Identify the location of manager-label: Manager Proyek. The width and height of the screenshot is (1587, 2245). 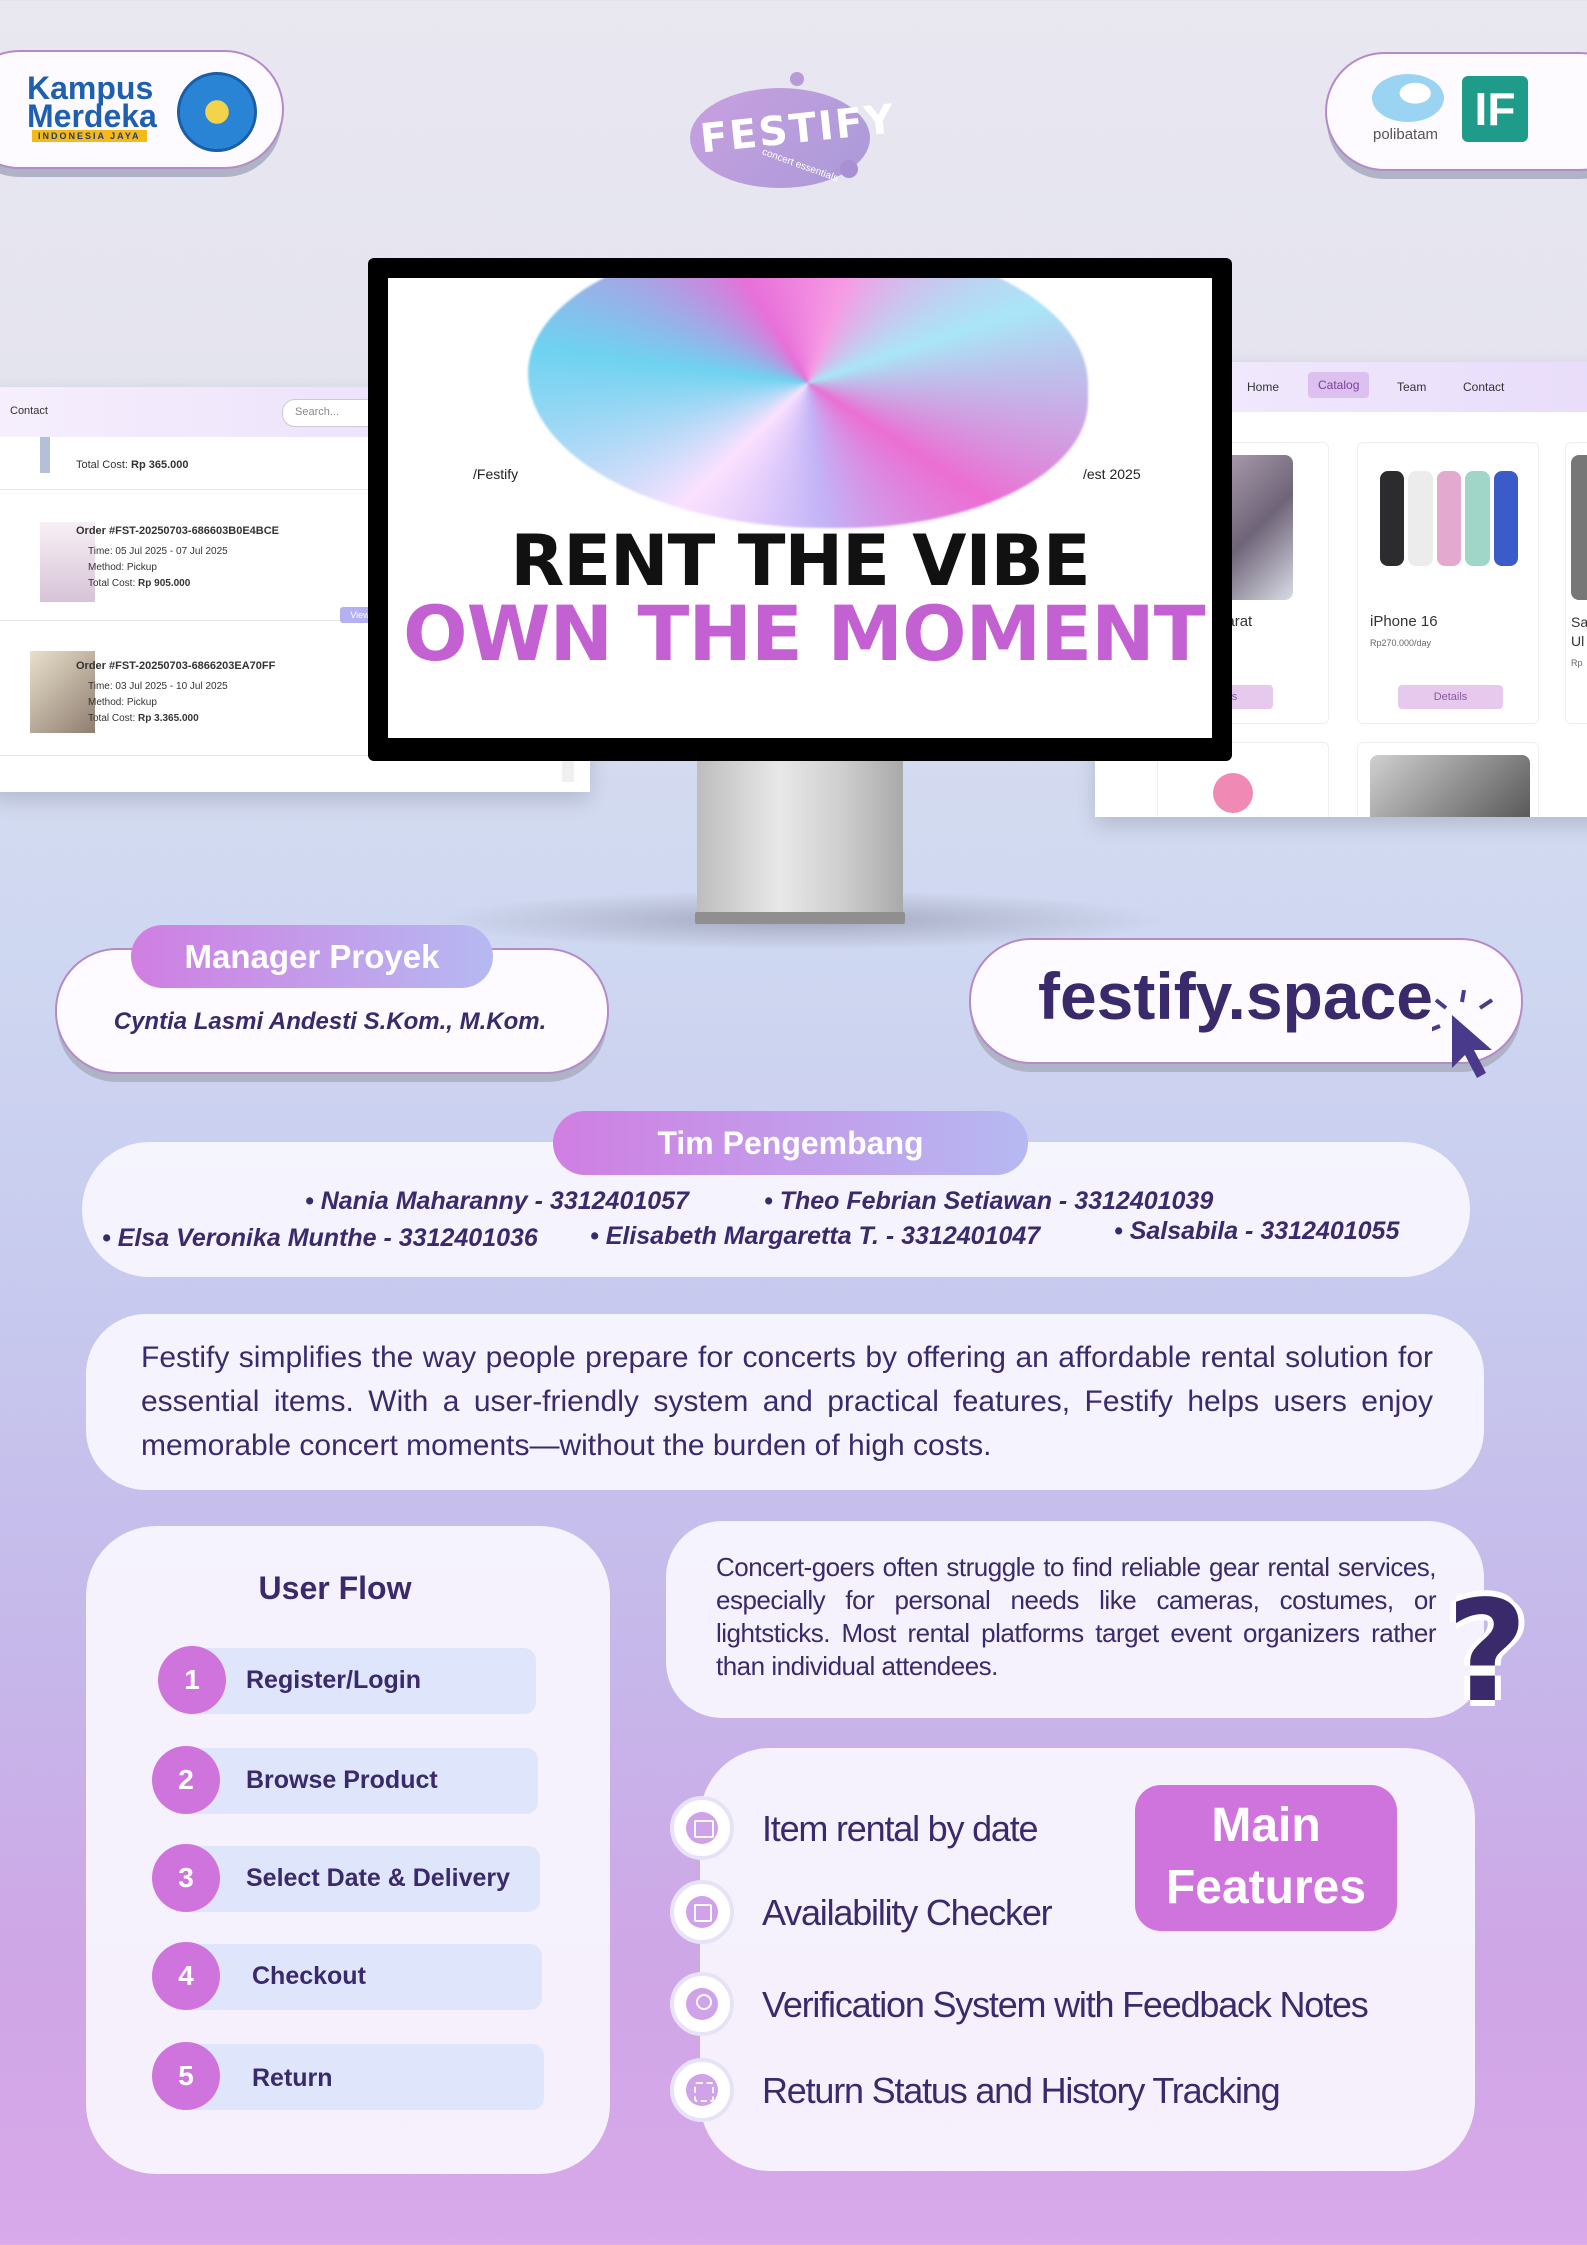
(312, 956).